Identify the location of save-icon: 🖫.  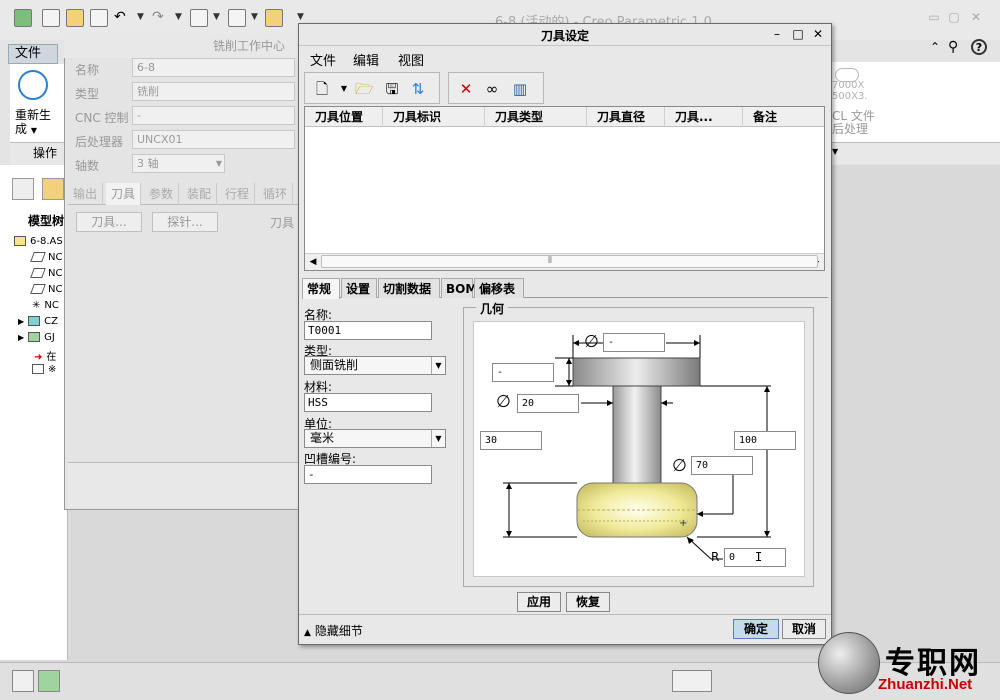
(392, 89).